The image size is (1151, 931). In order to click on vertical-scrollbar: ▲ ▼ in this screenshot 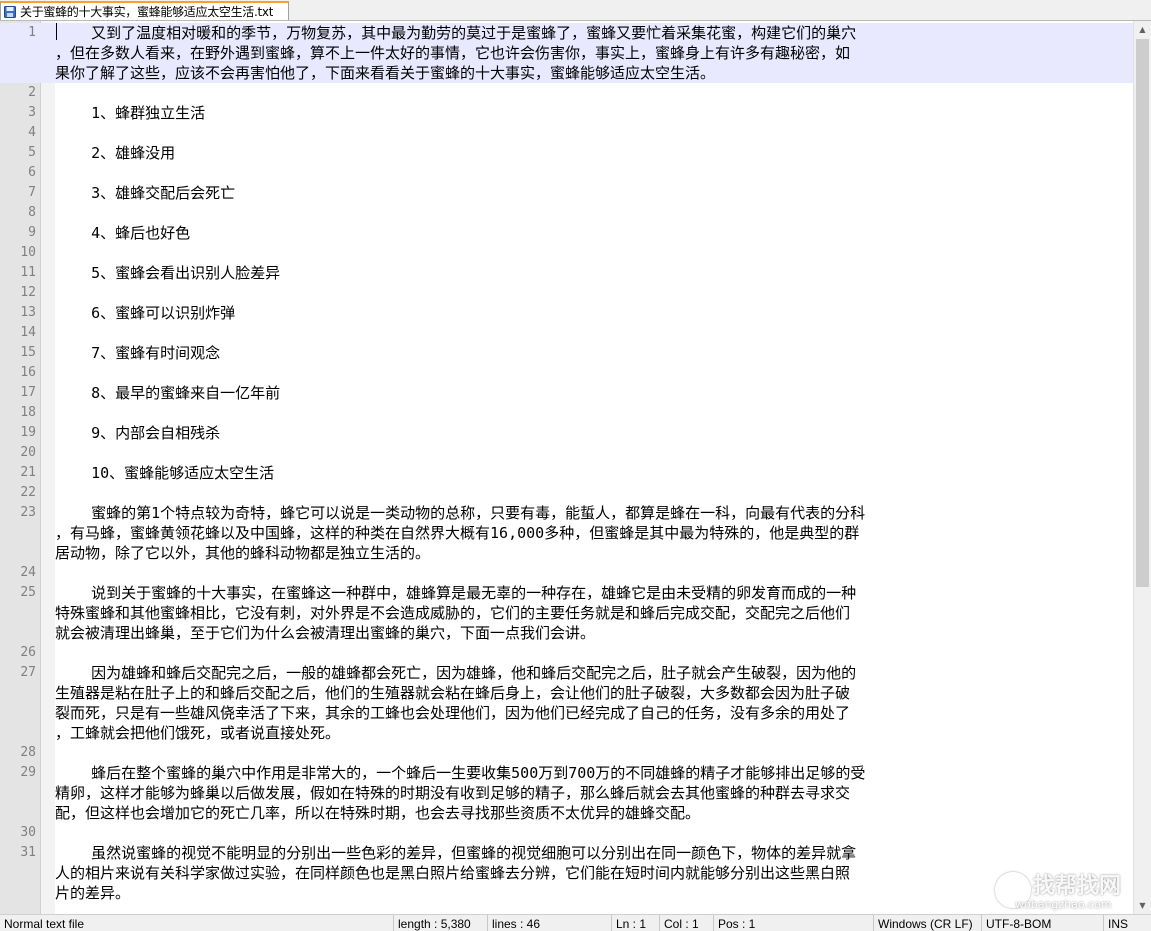, I will do `click(1142, 467)`.